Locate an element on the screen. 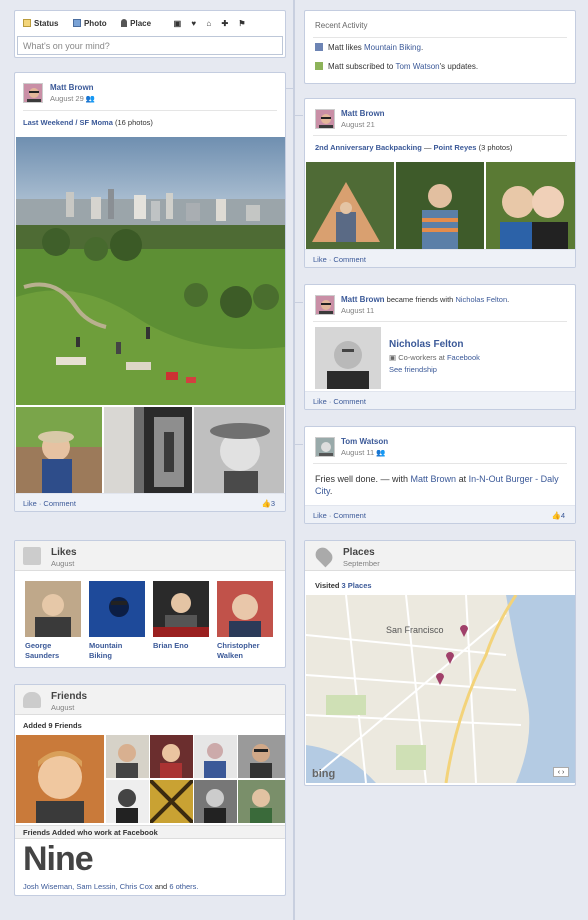  map-nav-controls: ‹ › is located at coordinates (561, 772).